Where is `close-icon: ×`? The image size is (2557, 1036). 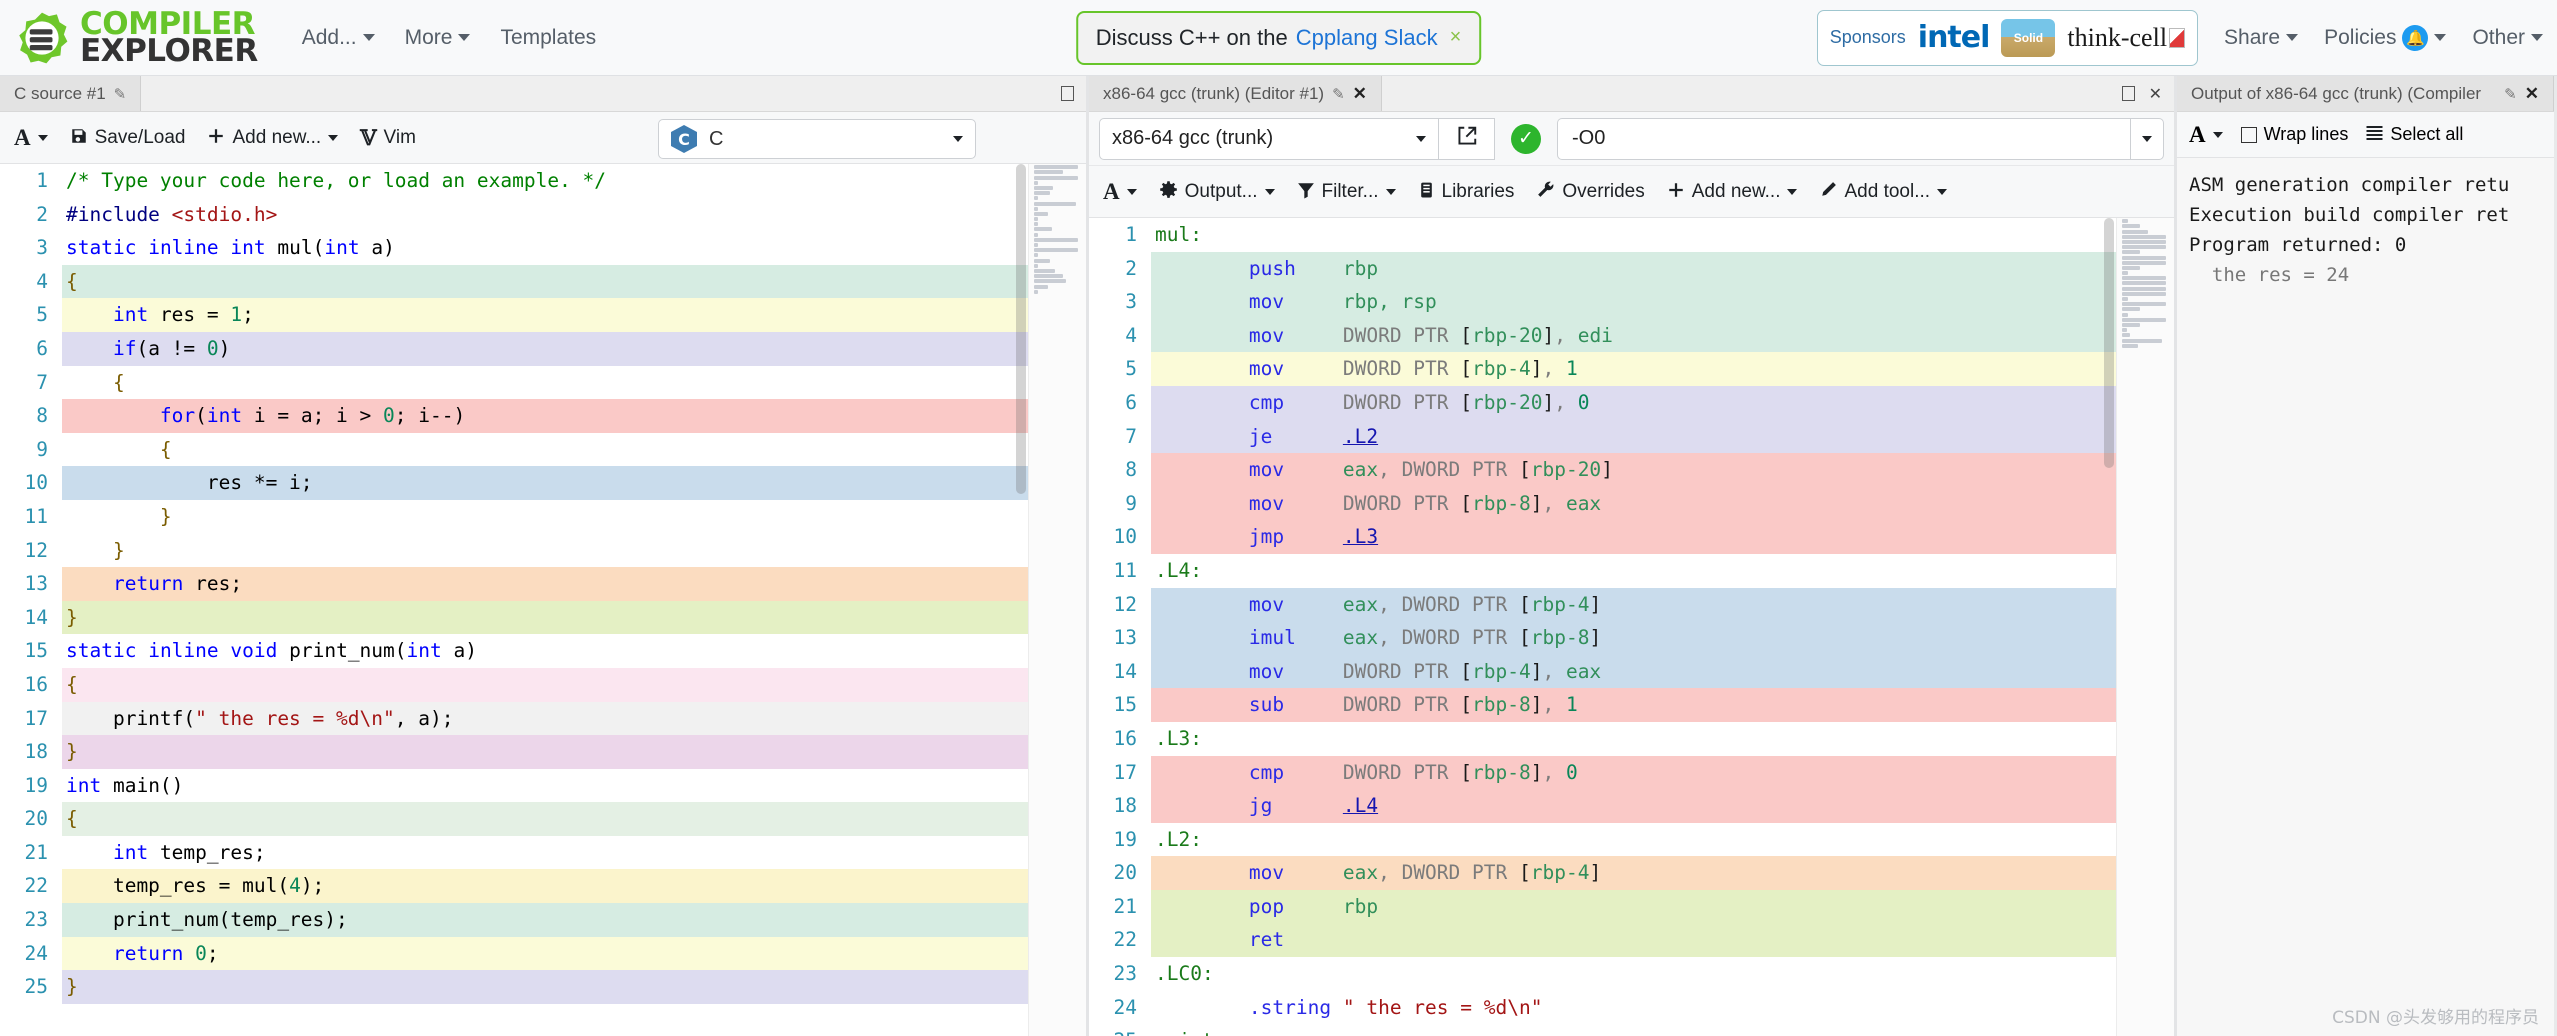
close-icon: × is located at coordinates (1456, 37).